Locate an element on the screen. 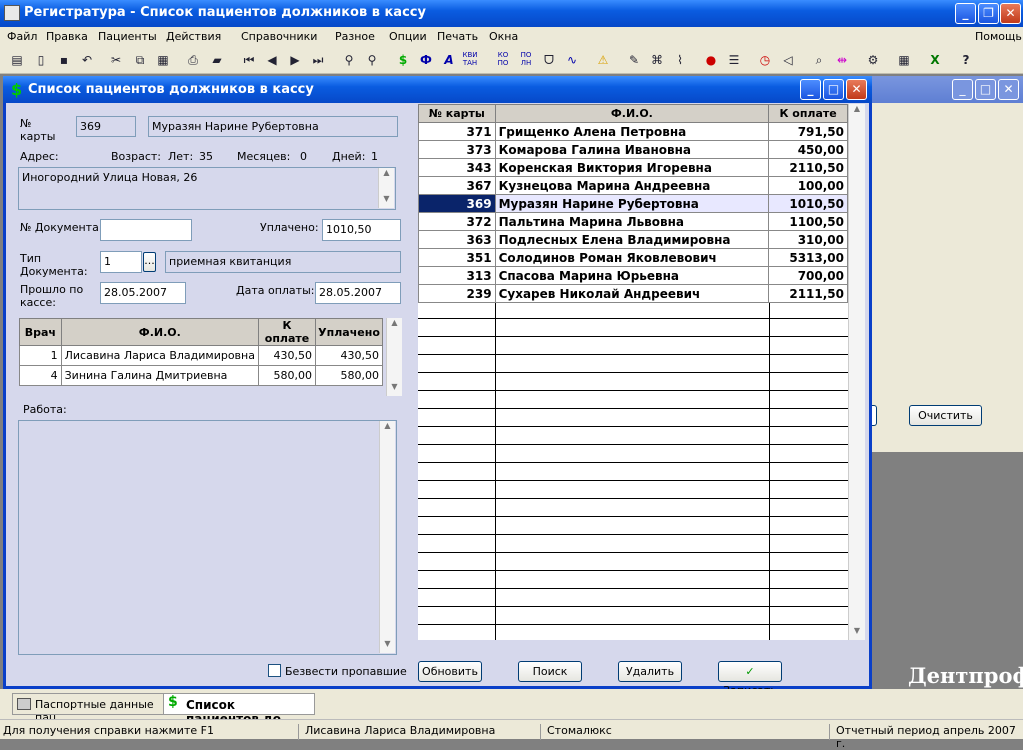 The width and height of the screenshot is (1023, 750). table-row: 371 Грищенко Алена Петровна 791,50 is located at coordinates (633, 131).